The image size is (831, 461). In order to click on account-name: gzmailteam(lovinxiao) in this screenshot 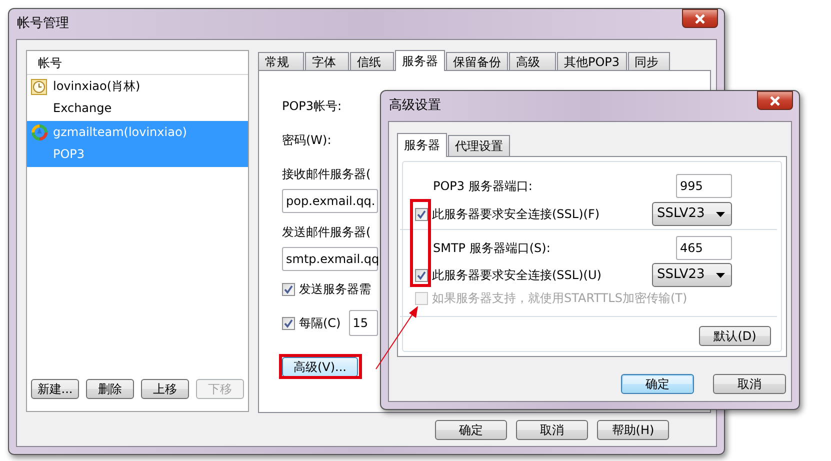, I will do `click(120, 132)`.